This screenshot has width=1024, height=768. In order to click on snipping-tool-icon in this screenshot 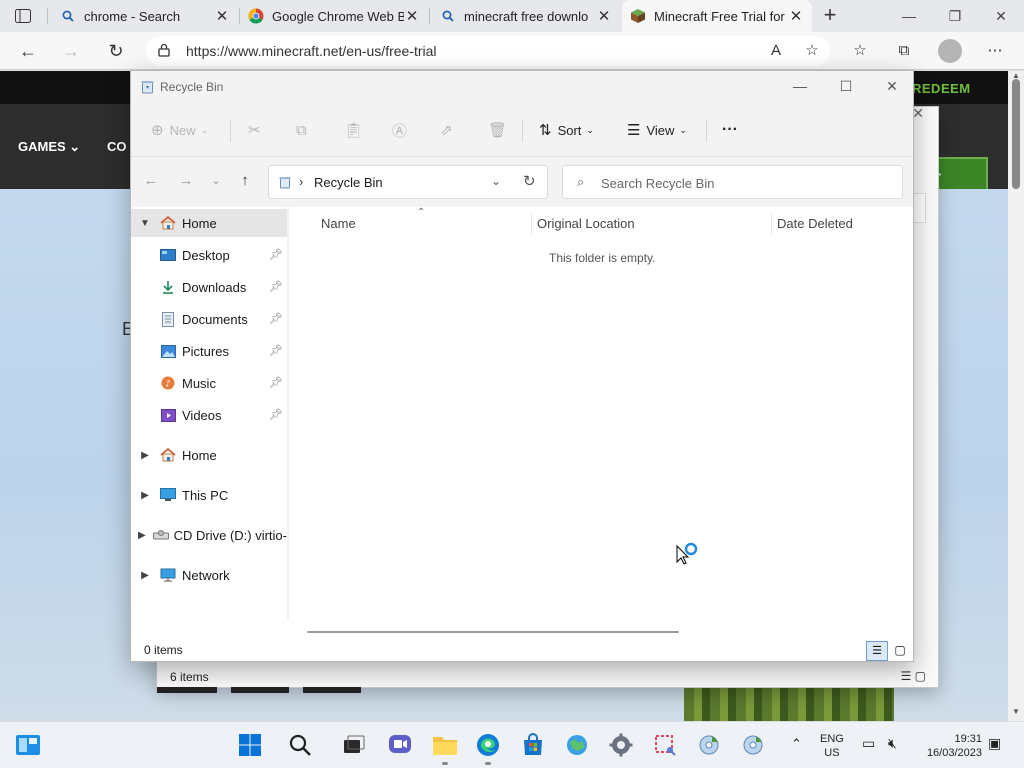, I will do `click(665, 745)`.